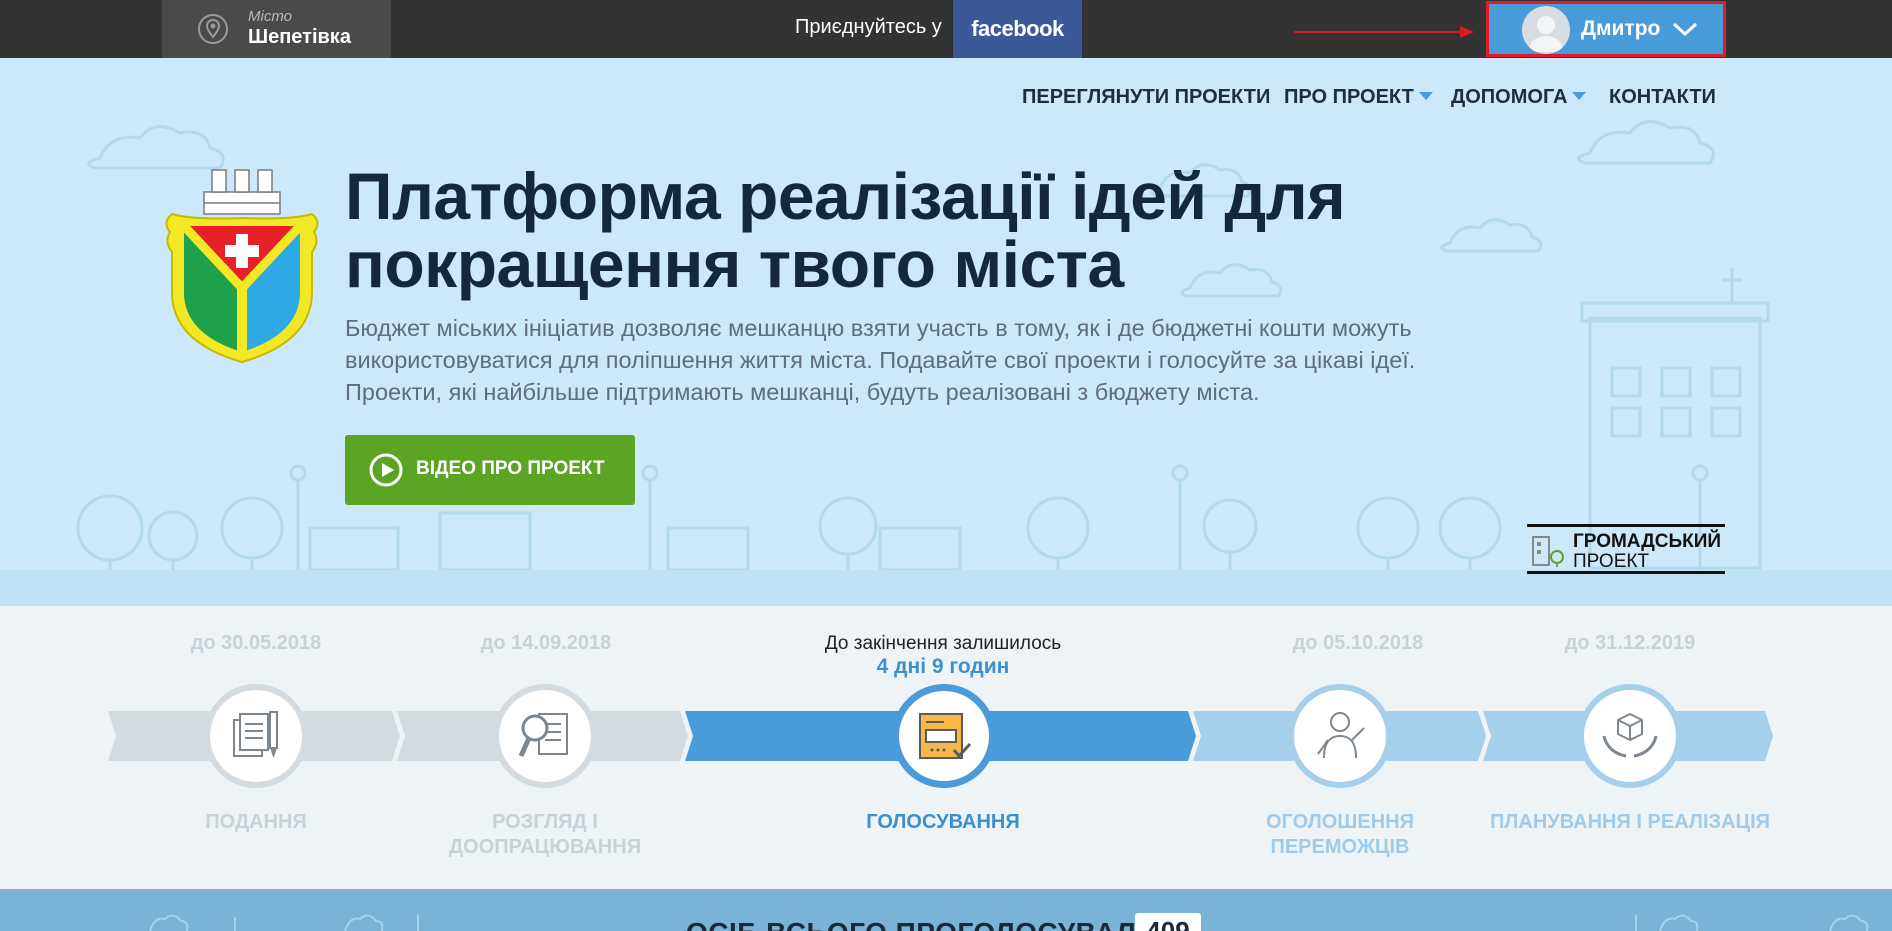 The image size is (1892, 931). I want to click on nav-help: ДОПОМОГА, so click(1519, 97).